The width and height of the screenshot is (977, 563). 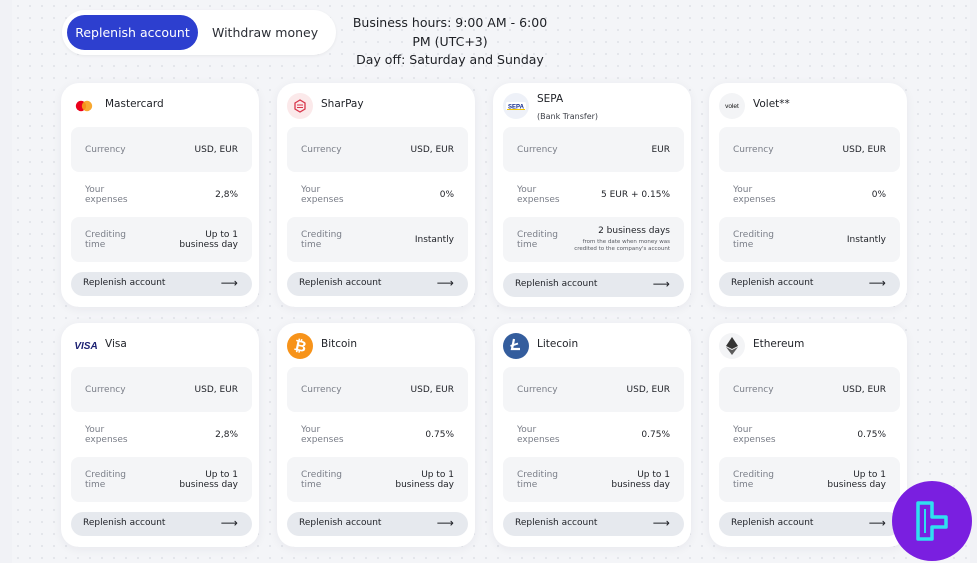 What do you see at coordinates (199, 32) in the screenshot?
I see `tab-switcher: Replenish account Withdraw money` at bounding box center [199, 32].